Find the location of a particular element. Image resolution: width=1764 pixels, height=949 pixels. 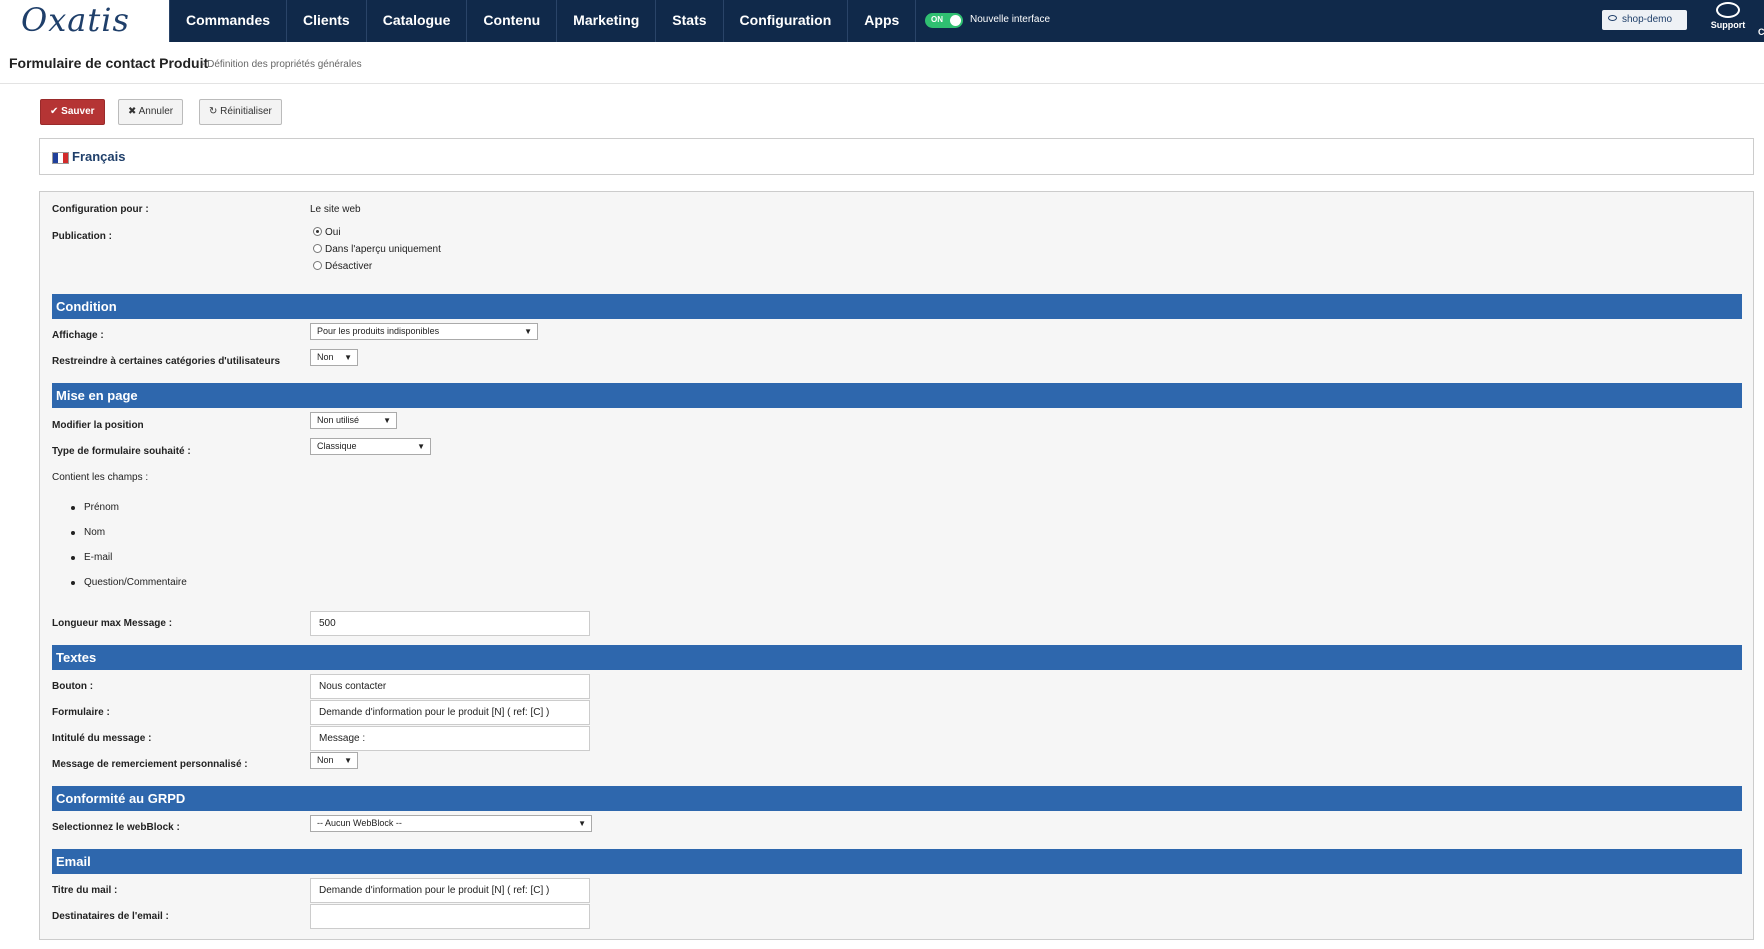

intitule-input: Message : is located at coordinates (450, 738).